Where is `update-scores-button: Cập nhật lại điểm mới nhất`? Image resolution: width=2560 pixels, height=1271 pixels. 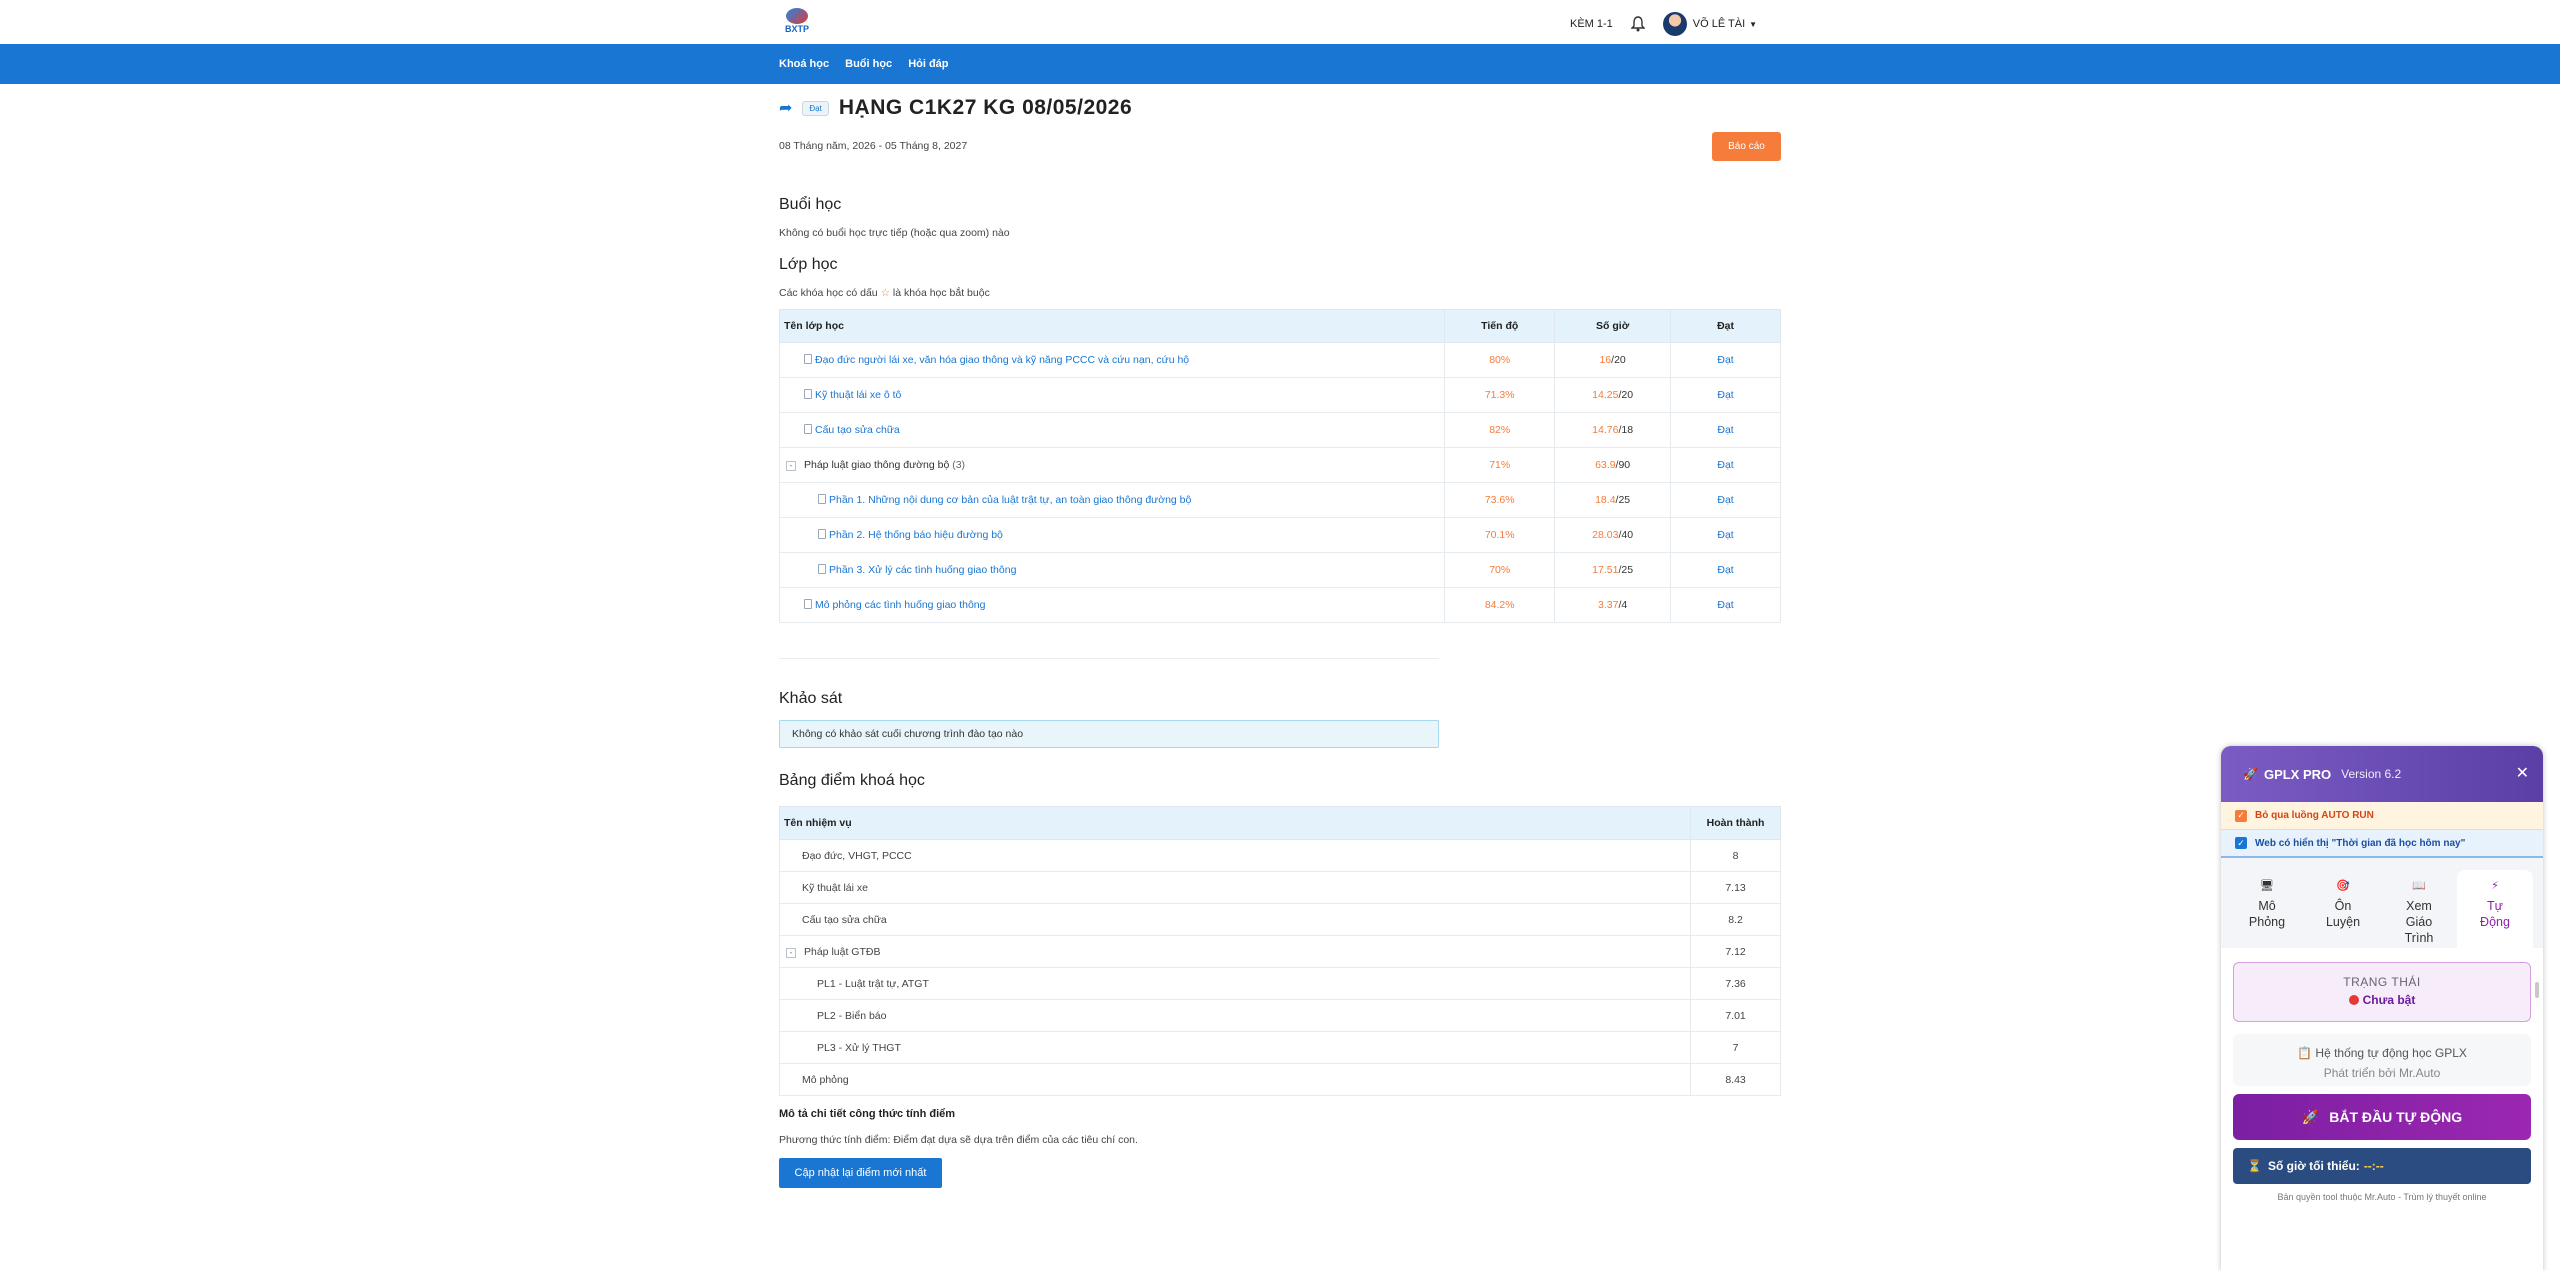 update-scores-button: Cập nhật lại điểm mới nhất is located at coordinates (860, 1173).